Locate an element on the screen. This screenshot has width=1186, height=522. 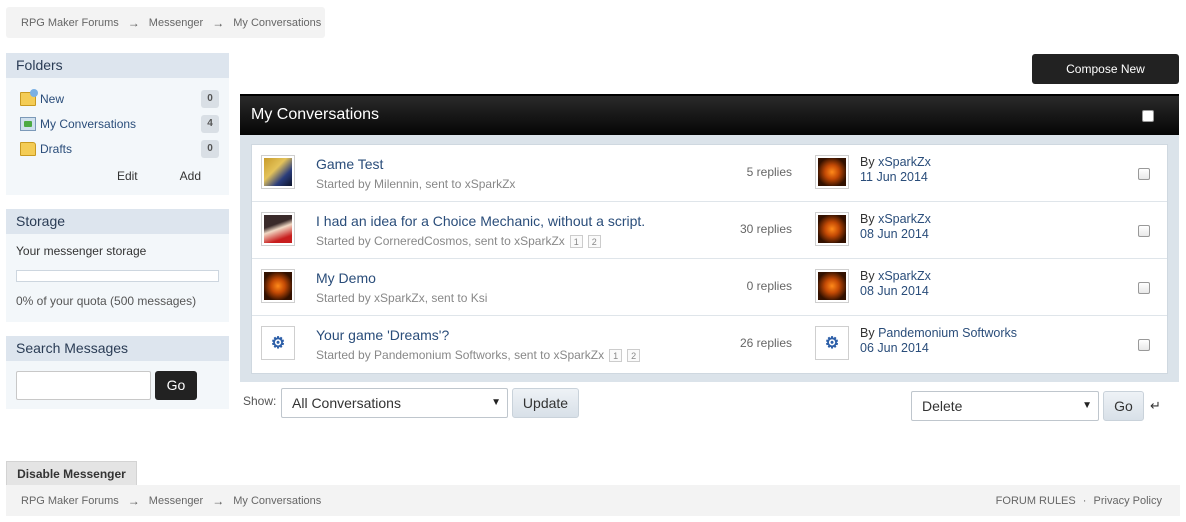
conversations-header: My Conversations is located at coordinates (709, 114).